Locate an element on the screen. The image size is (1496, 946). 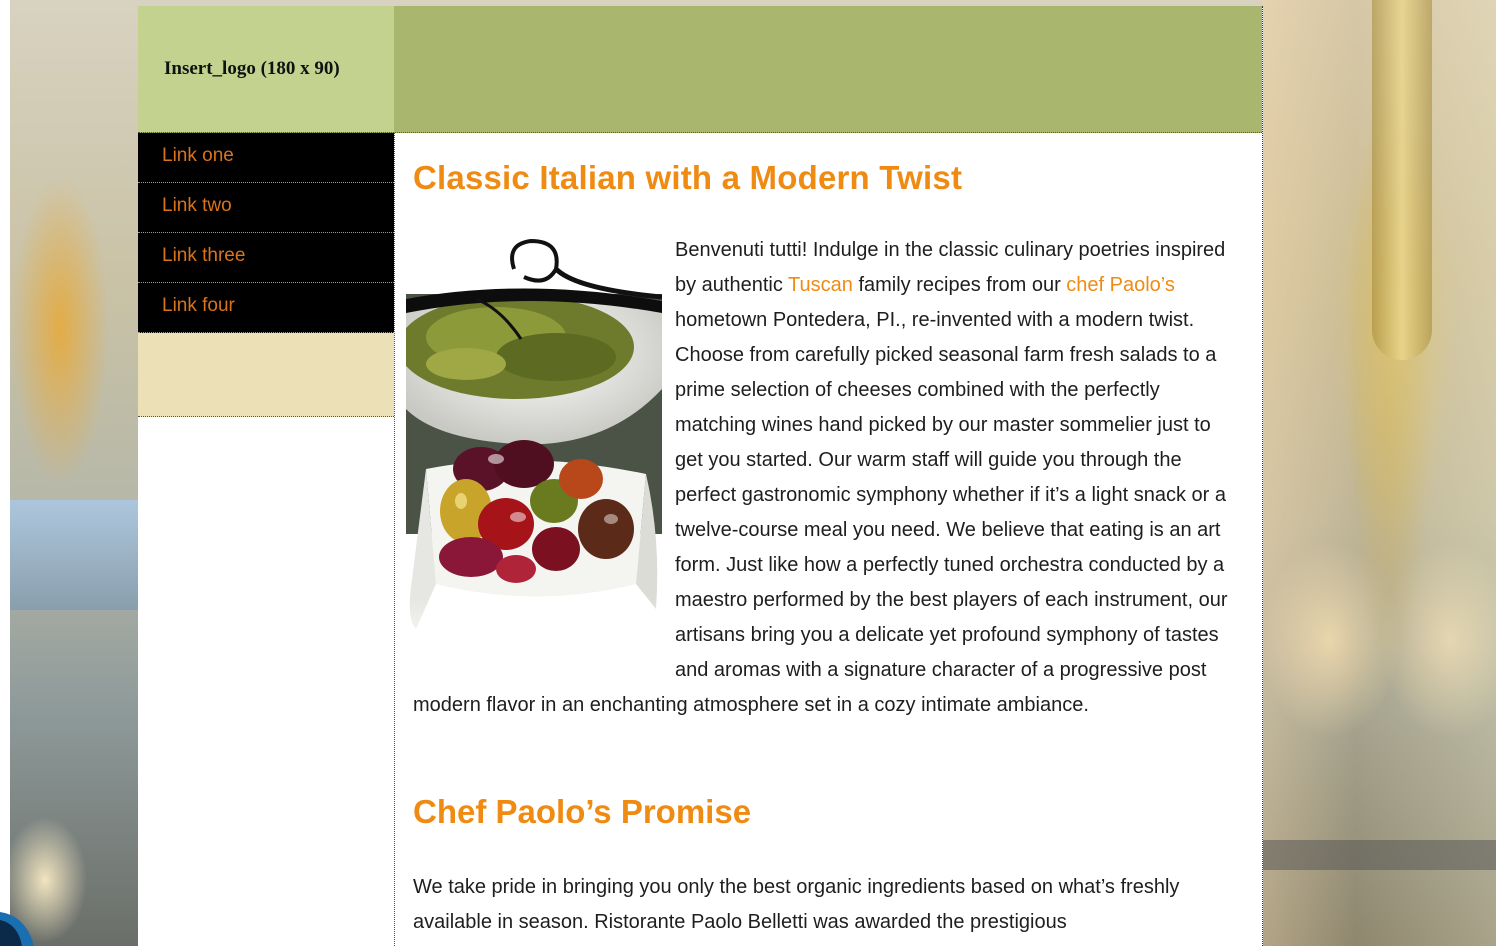
logo-placeholder: Insert_logo (180 x 90) is located at coordinates (266, 69).